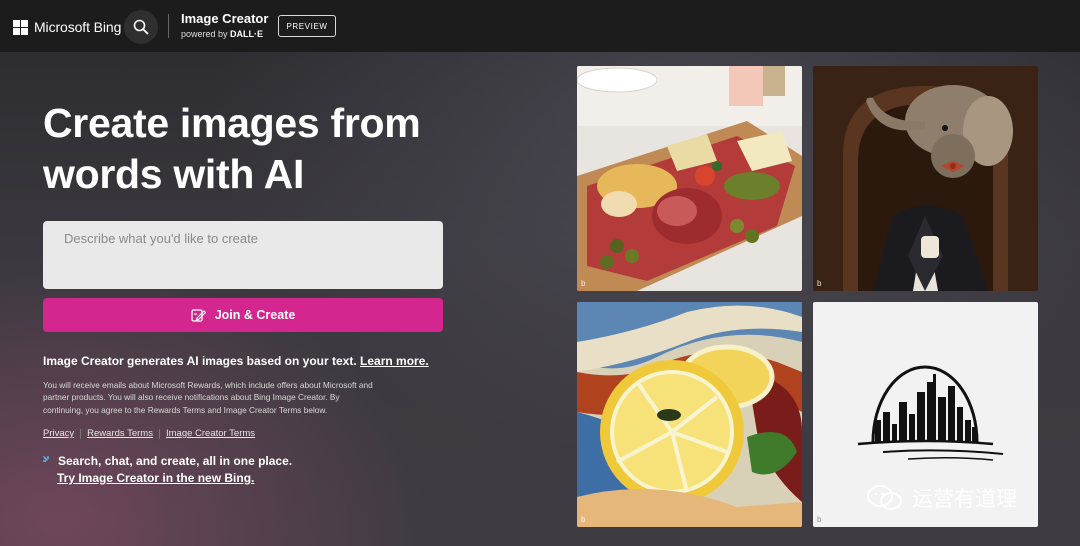 Image resolution: width=1080 pixels, height=546 pixels. I want to click on powered-by-prefix: powered by, so click(204, 34).